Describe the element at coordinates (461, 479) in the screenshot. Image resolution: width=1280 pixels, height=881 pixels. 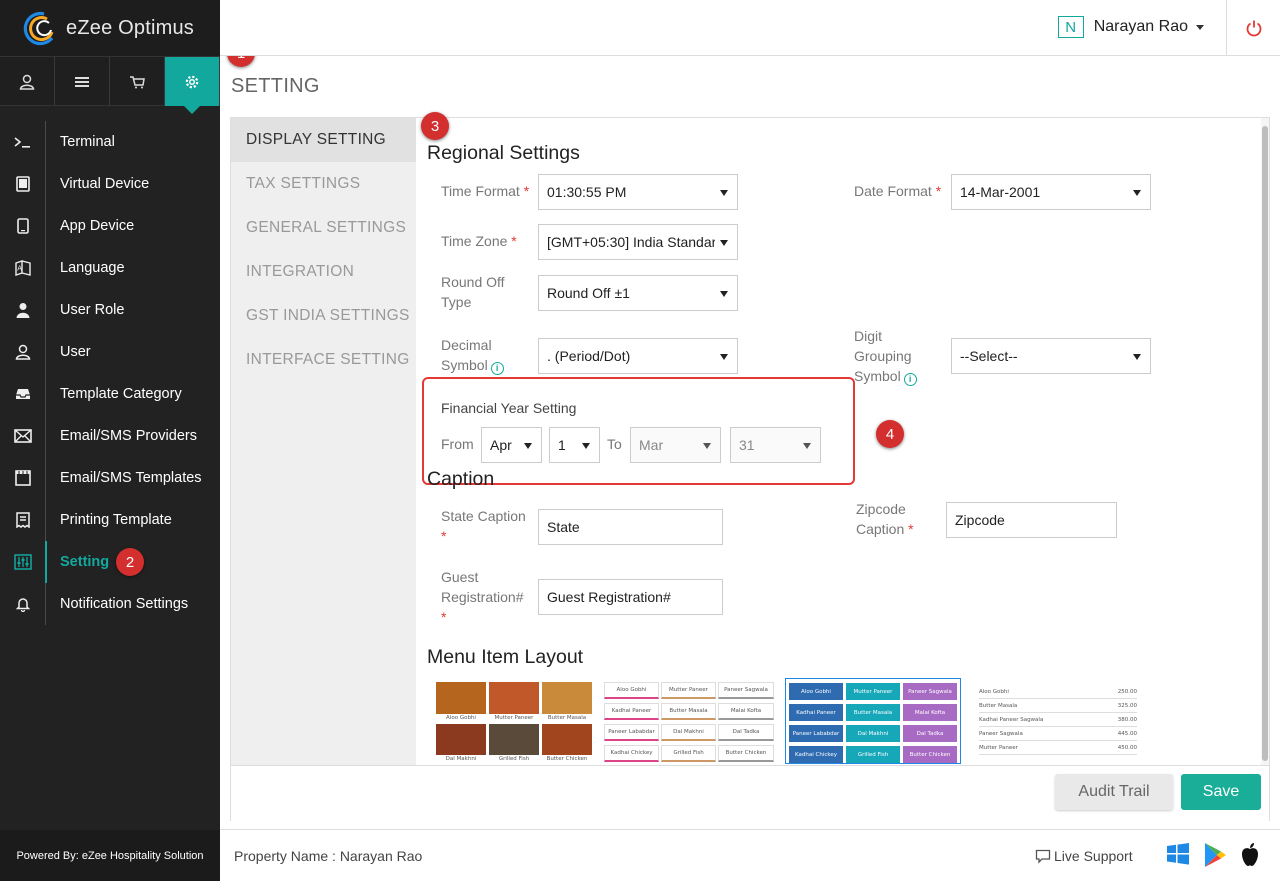
I see `caption-heading: Caption` at that location.